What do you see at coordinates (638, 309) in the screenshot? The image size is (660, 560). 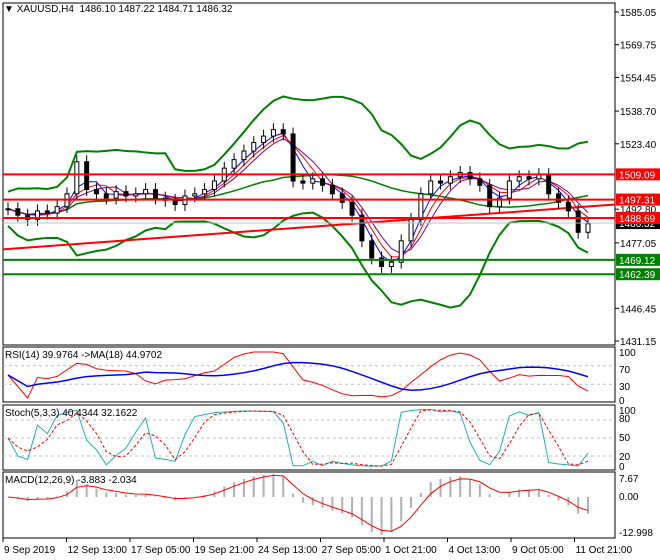 I see `y-tick-label: 1446.45` at bounding box center [638, 309].